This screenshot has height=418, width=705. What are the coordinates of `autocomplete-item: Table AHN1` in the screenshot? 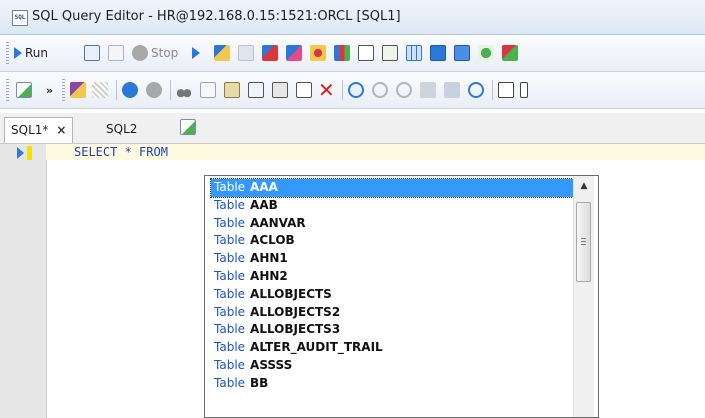 It's located at (392, 259).